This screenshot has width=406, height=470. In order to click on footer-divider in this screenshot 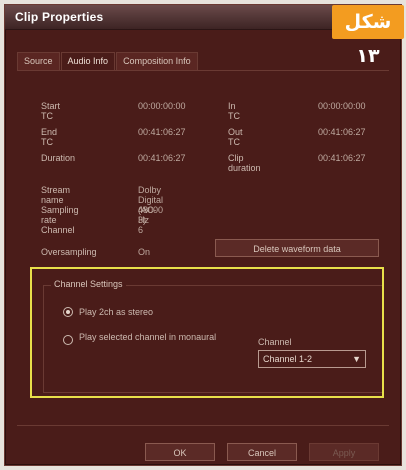, I will do `click(203, 425)`.